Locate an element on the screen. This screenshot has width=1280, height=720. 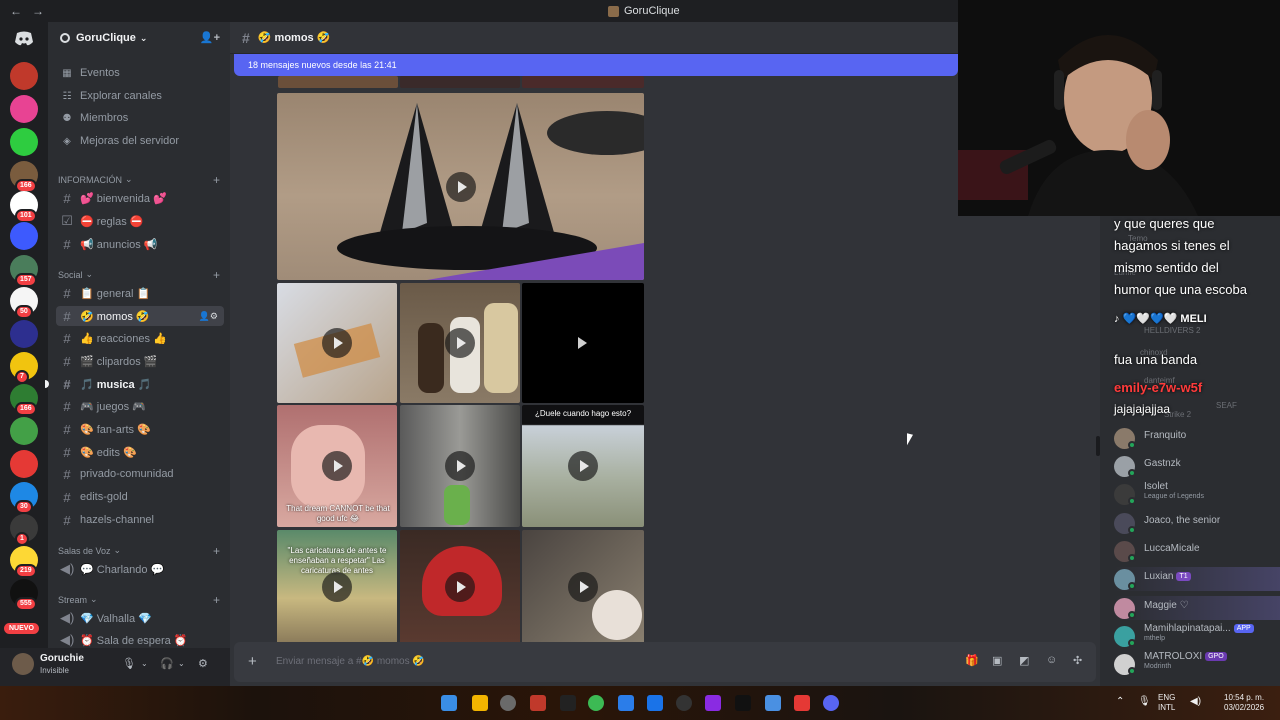
category-social: Social ⌄ + is located at coordinates (141, 275).